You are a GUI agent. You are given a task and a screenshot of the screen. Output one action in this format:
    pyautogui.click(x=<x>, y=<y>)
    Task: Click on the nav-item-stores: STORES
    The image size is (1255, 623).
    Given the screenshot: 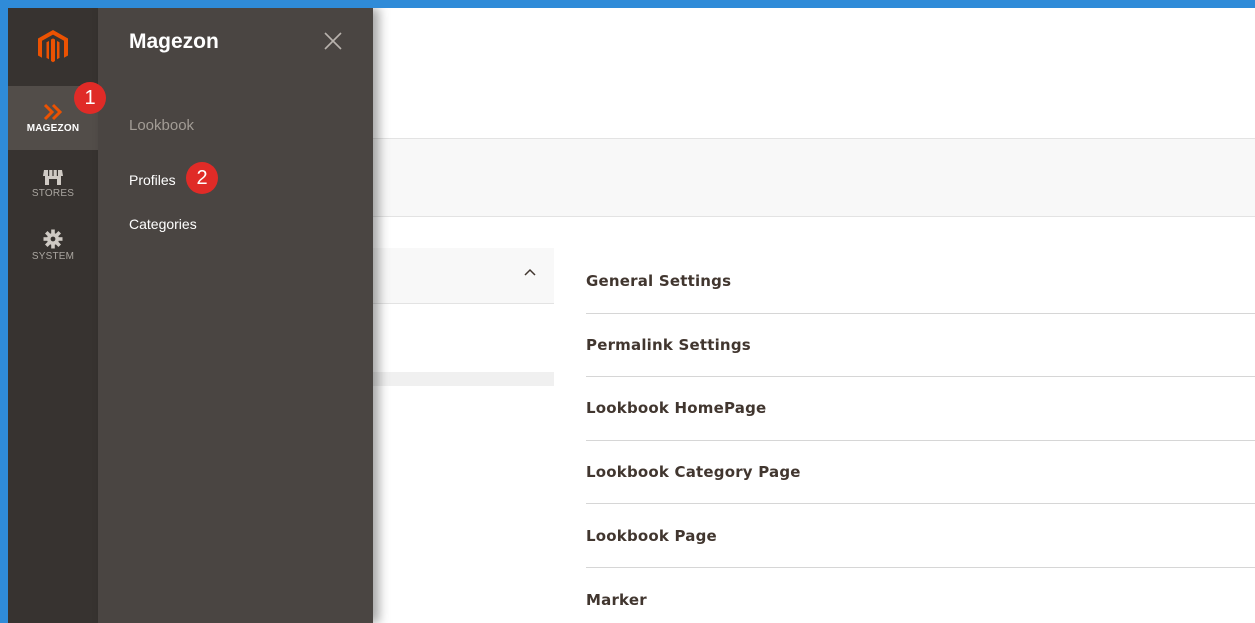 What is the action you would take?
    pyautogui.click(x=53, y=183)
    